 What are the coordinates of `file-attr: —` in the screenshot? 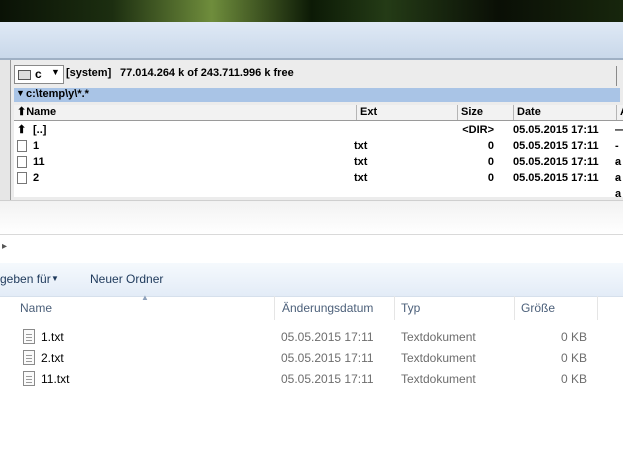 It's located at (619, 130).